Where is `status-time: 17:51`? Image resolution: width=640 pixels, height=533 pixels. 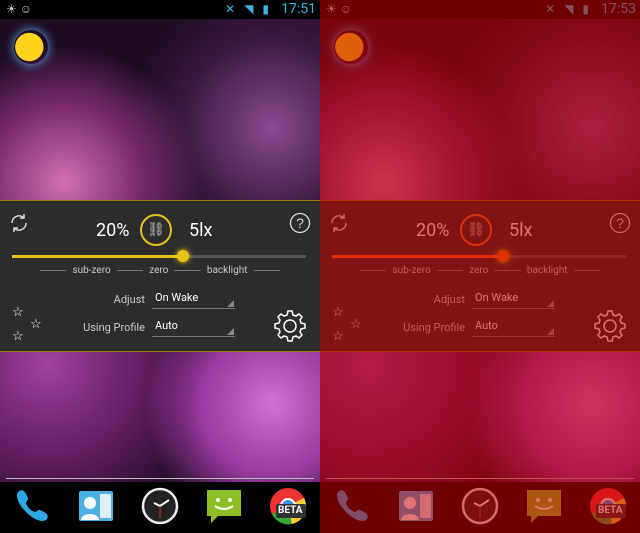
status-time: 17:51 is located at coordinates (298, 9).